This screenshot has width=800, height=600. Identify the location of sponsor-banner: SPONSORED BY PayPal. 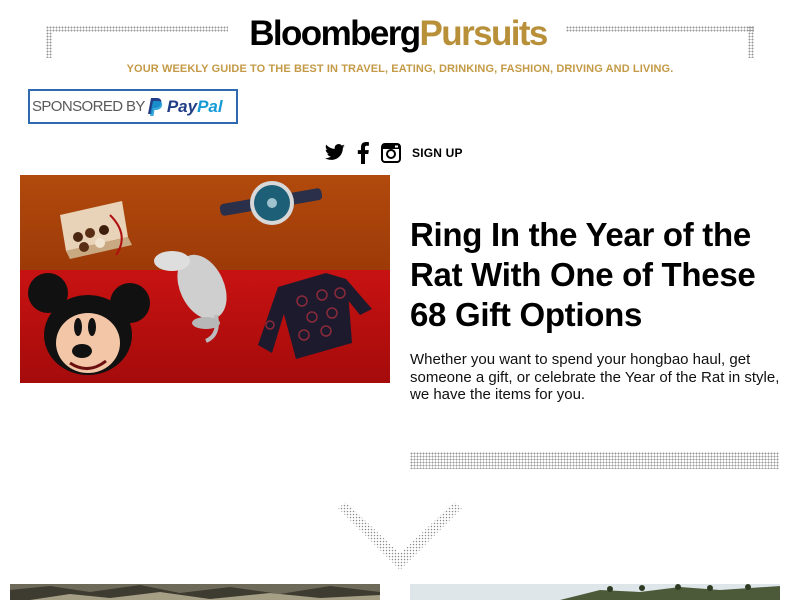
(133, 106).